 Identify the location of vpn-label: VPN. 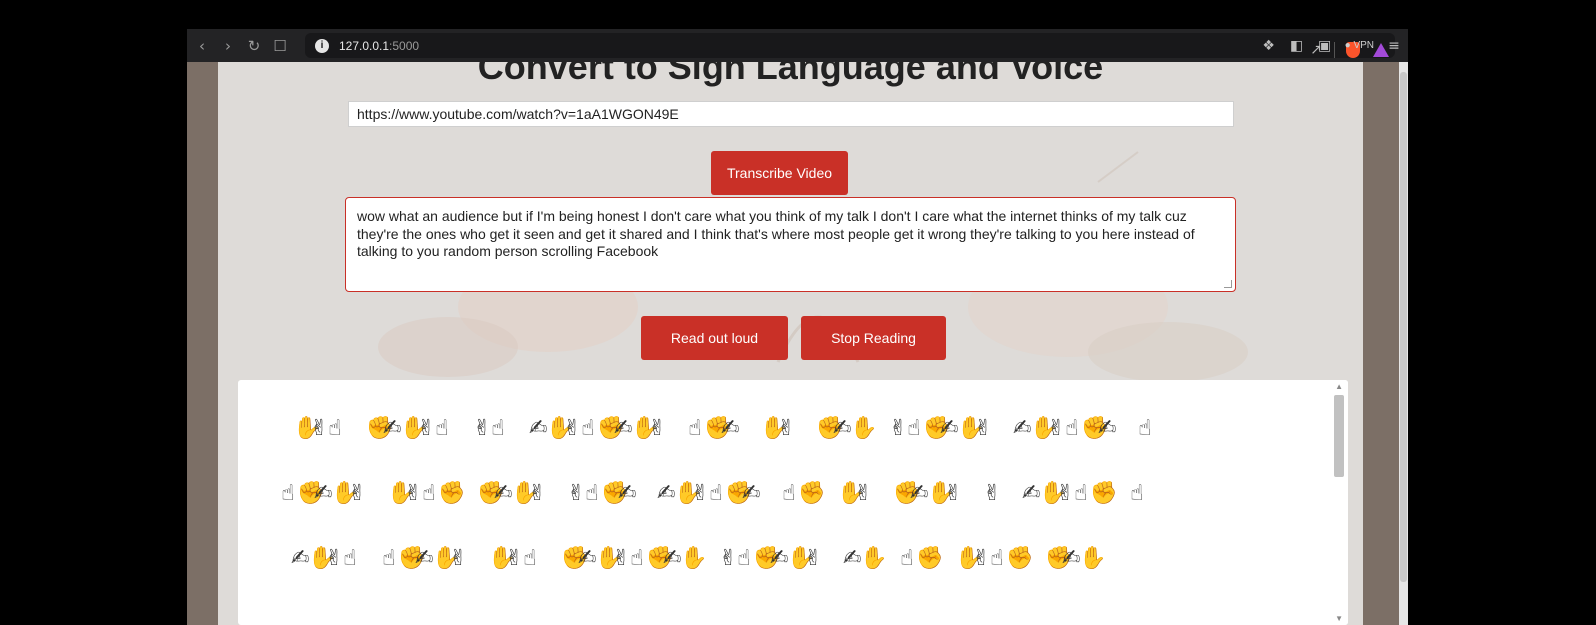
(1363, 45).